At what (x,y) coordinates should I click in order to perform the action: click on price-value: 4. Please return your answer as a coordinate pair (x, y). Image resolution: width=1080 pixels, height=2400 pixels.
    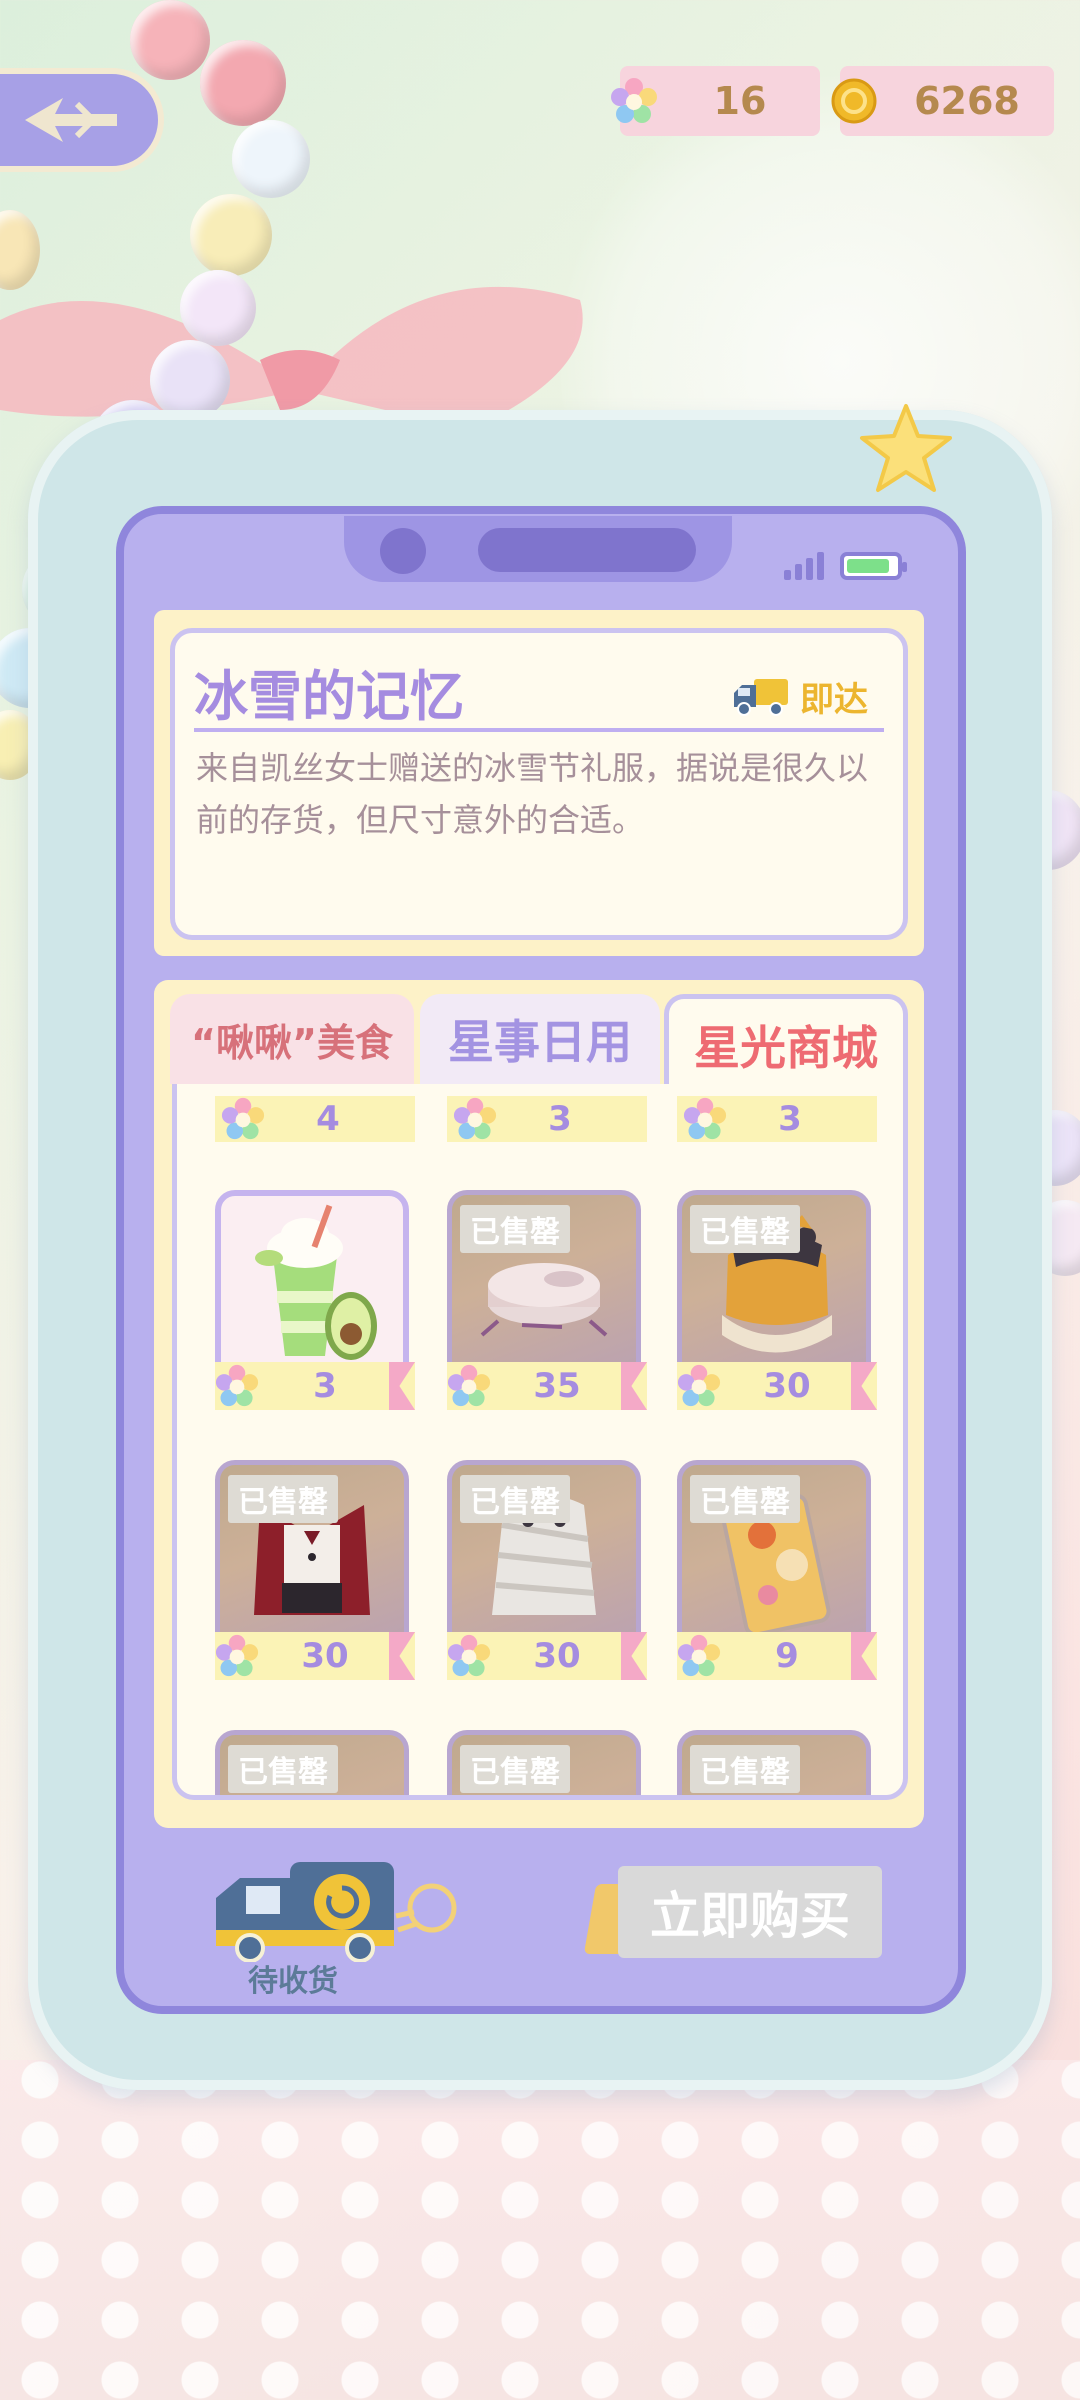
    Looking at the image, I should click on (328, 1119).